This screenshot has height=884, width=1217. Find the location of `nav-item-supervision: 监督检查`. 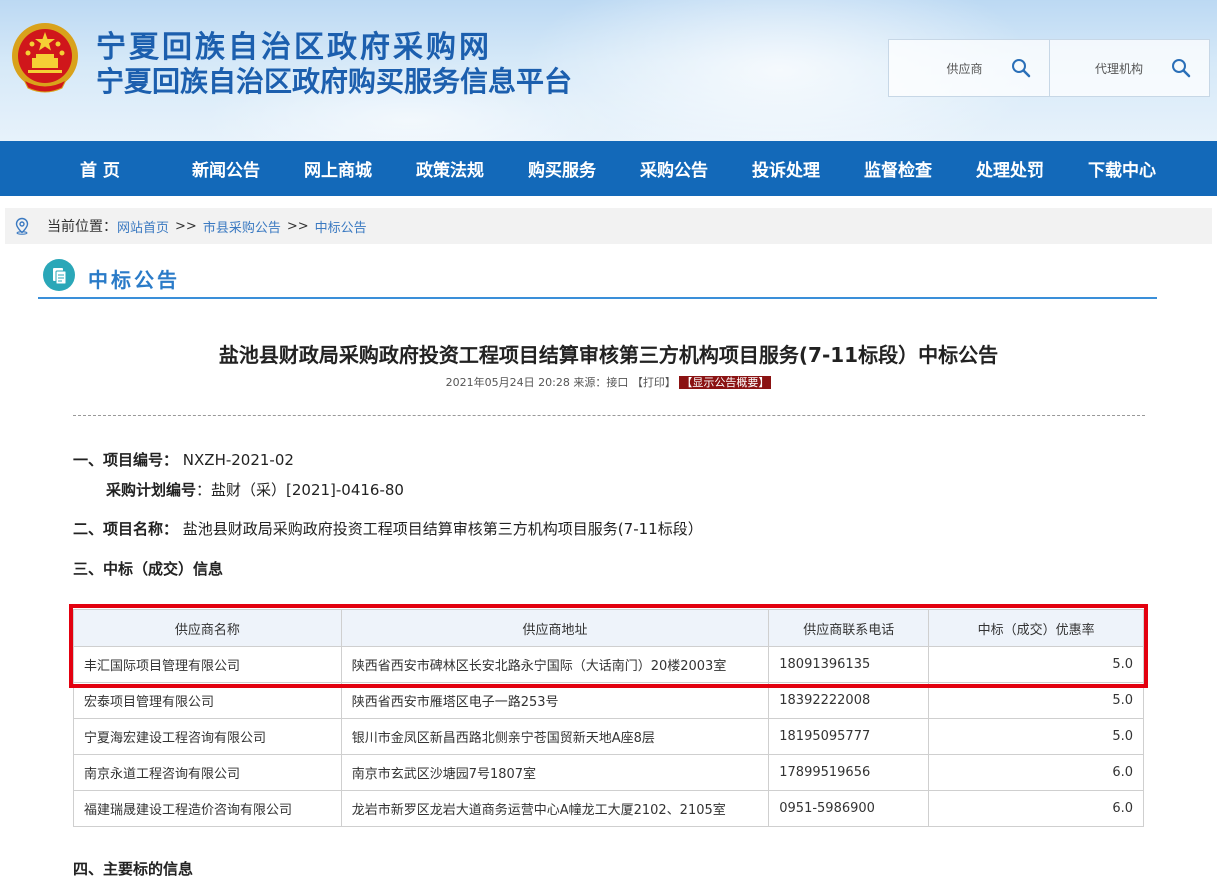

nav-item-supervision: 监督检查 is located at coordinates (920, 168).